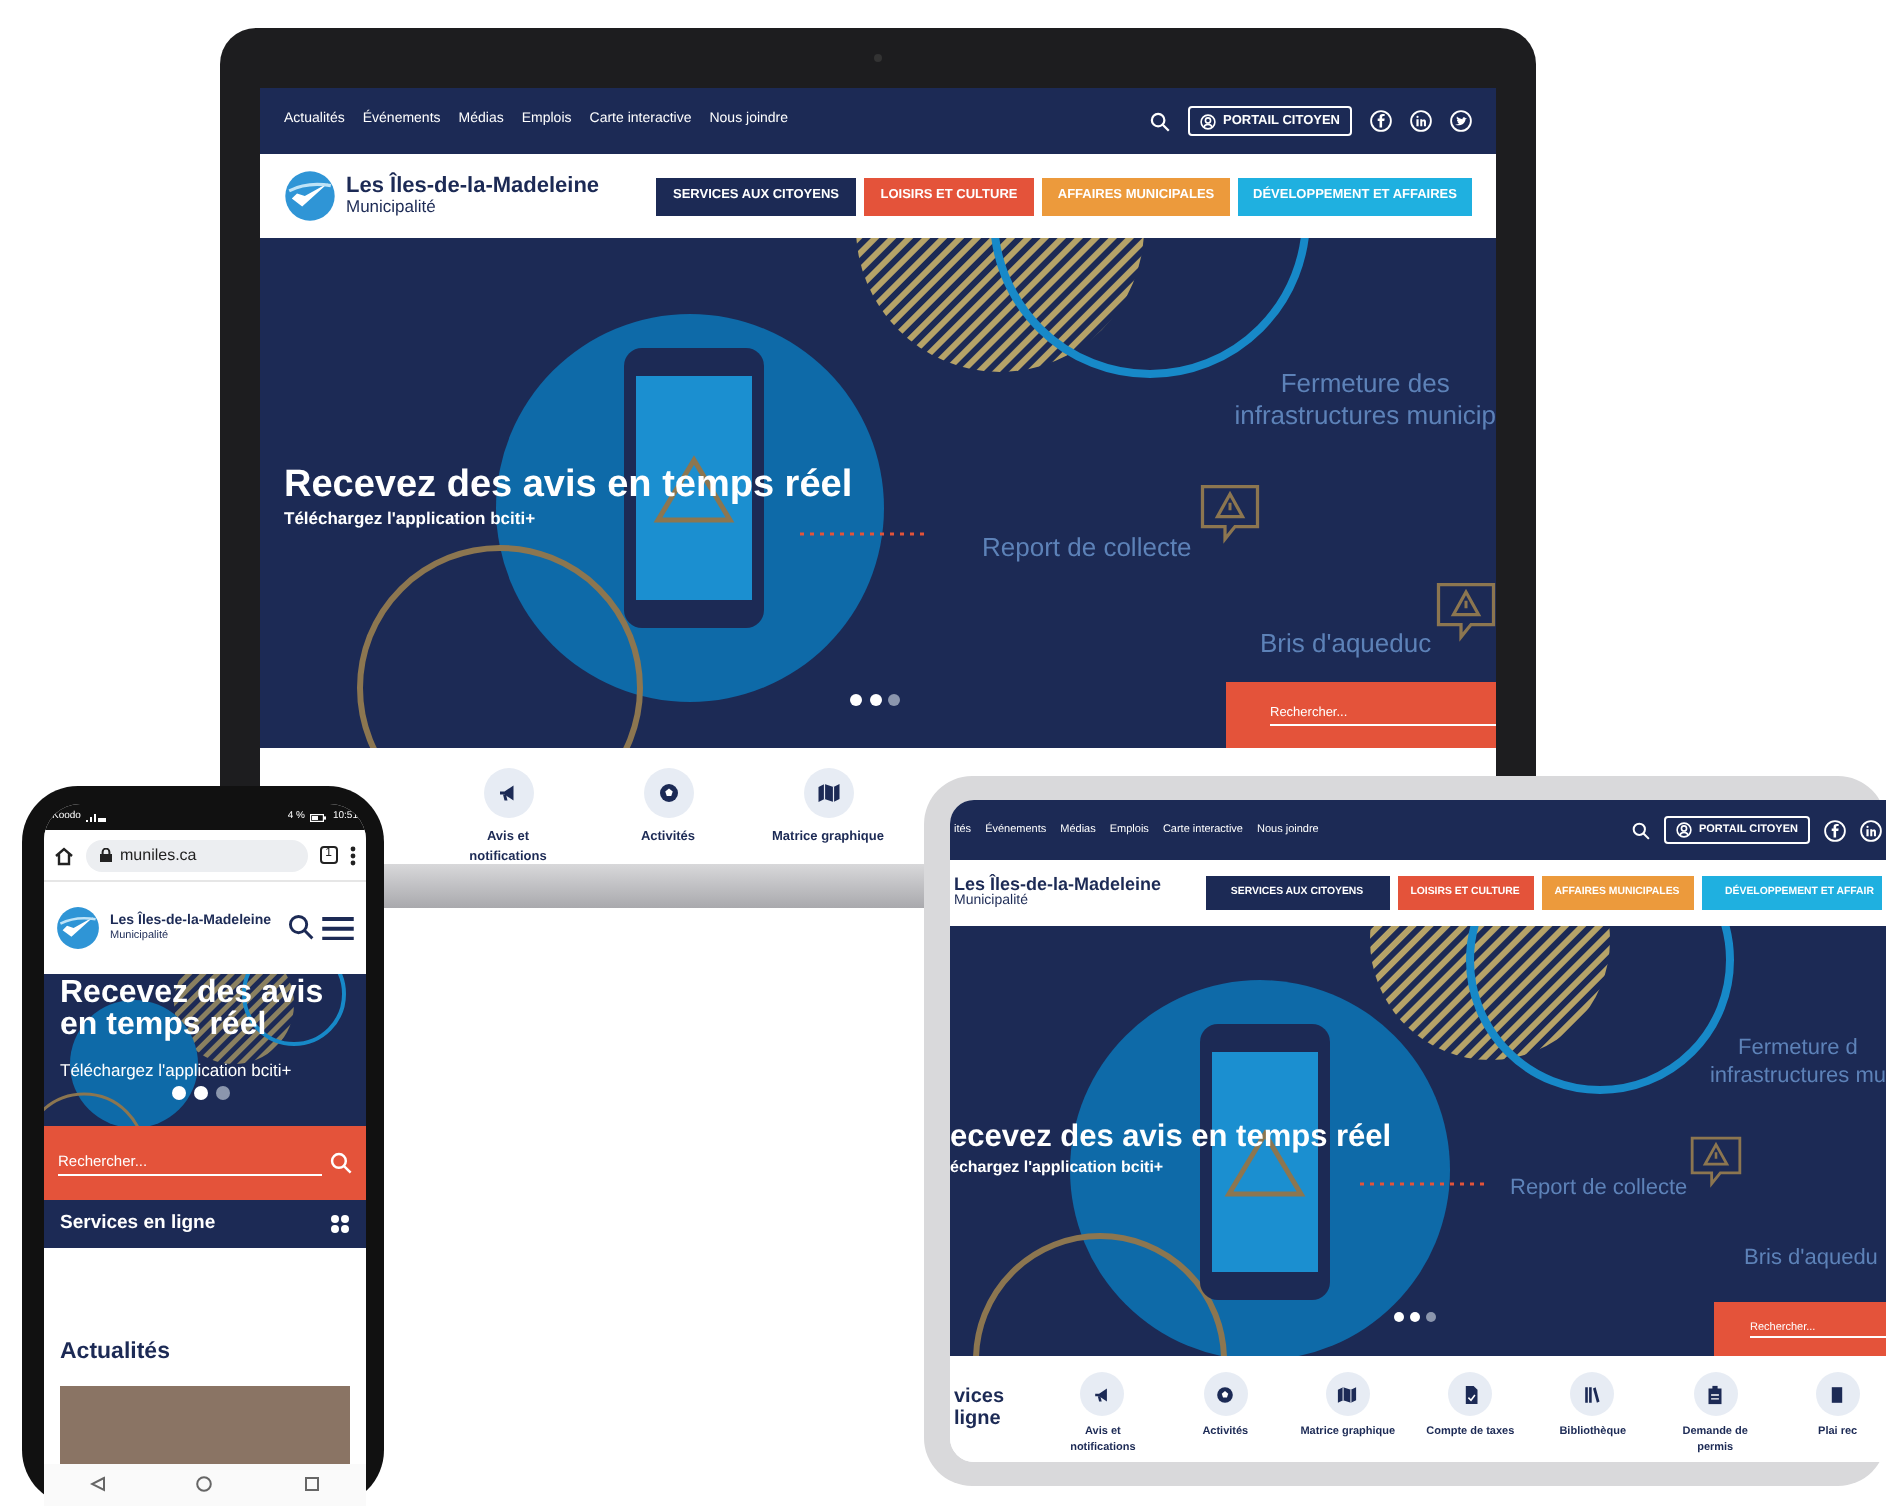 The image size is (1886, 1506). Describe the element at coordinates (138, 1223) in the screenshot. I see `services-heading: Services en ligne` at that location.